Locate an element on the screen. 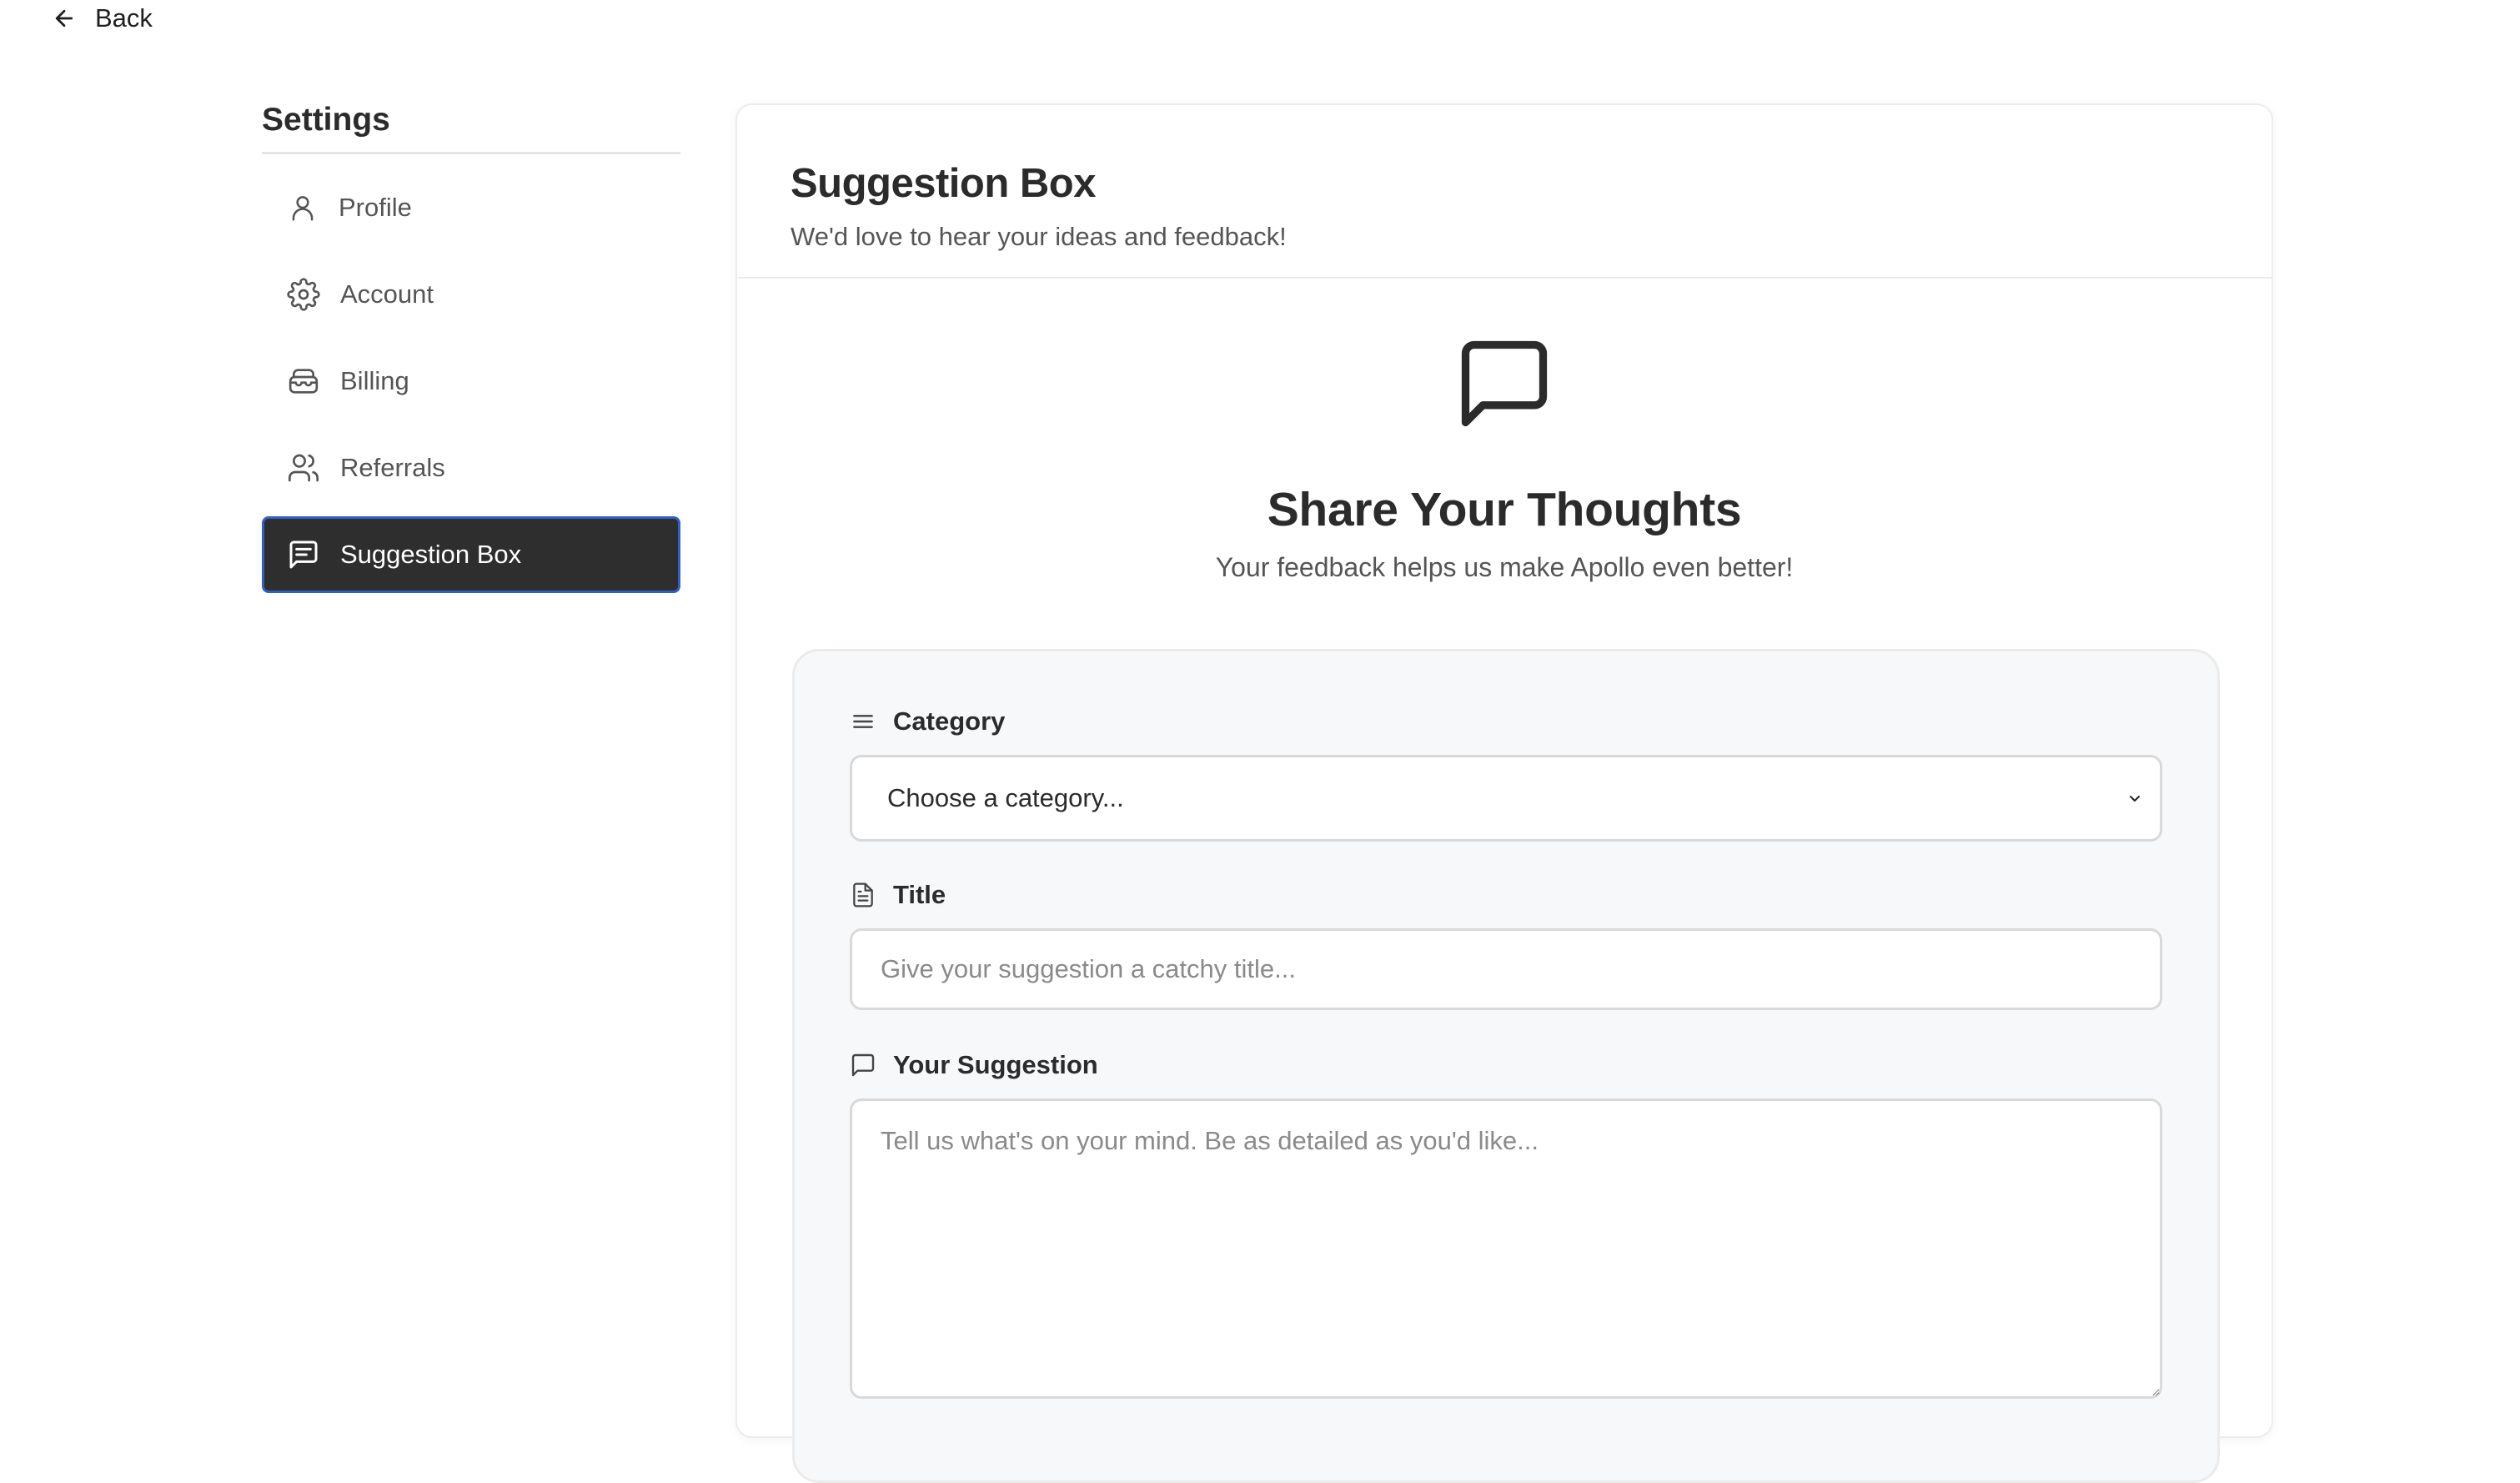 This screenshot has width=2520, height=1483. sidebar-item-label: Profile is located at coordinates (375, 207).